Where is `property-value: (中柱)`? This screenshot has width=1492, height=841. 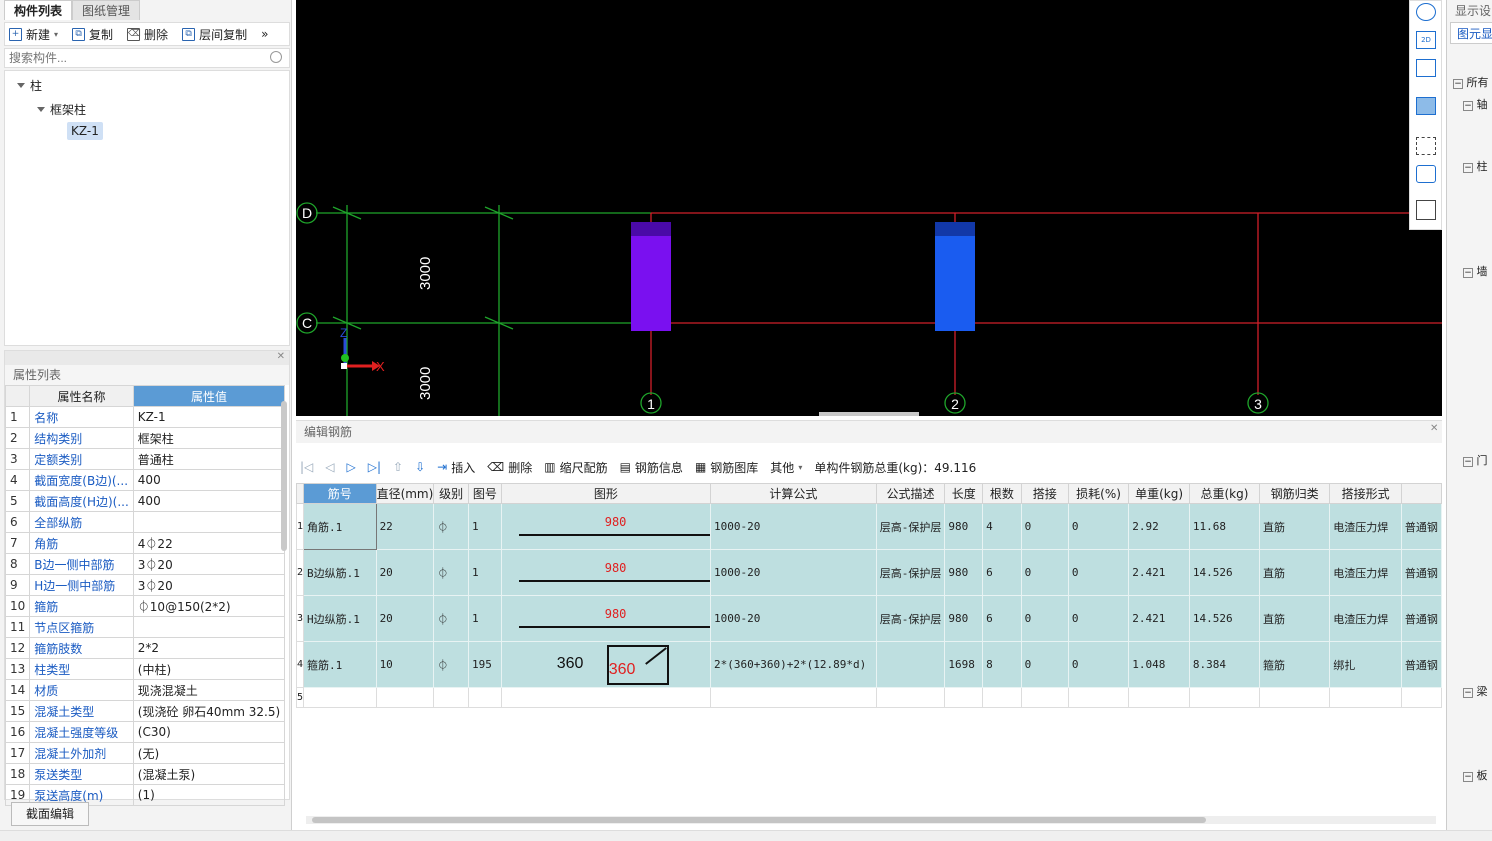 property-value: (中柱) is located at coordinates (209, 669).